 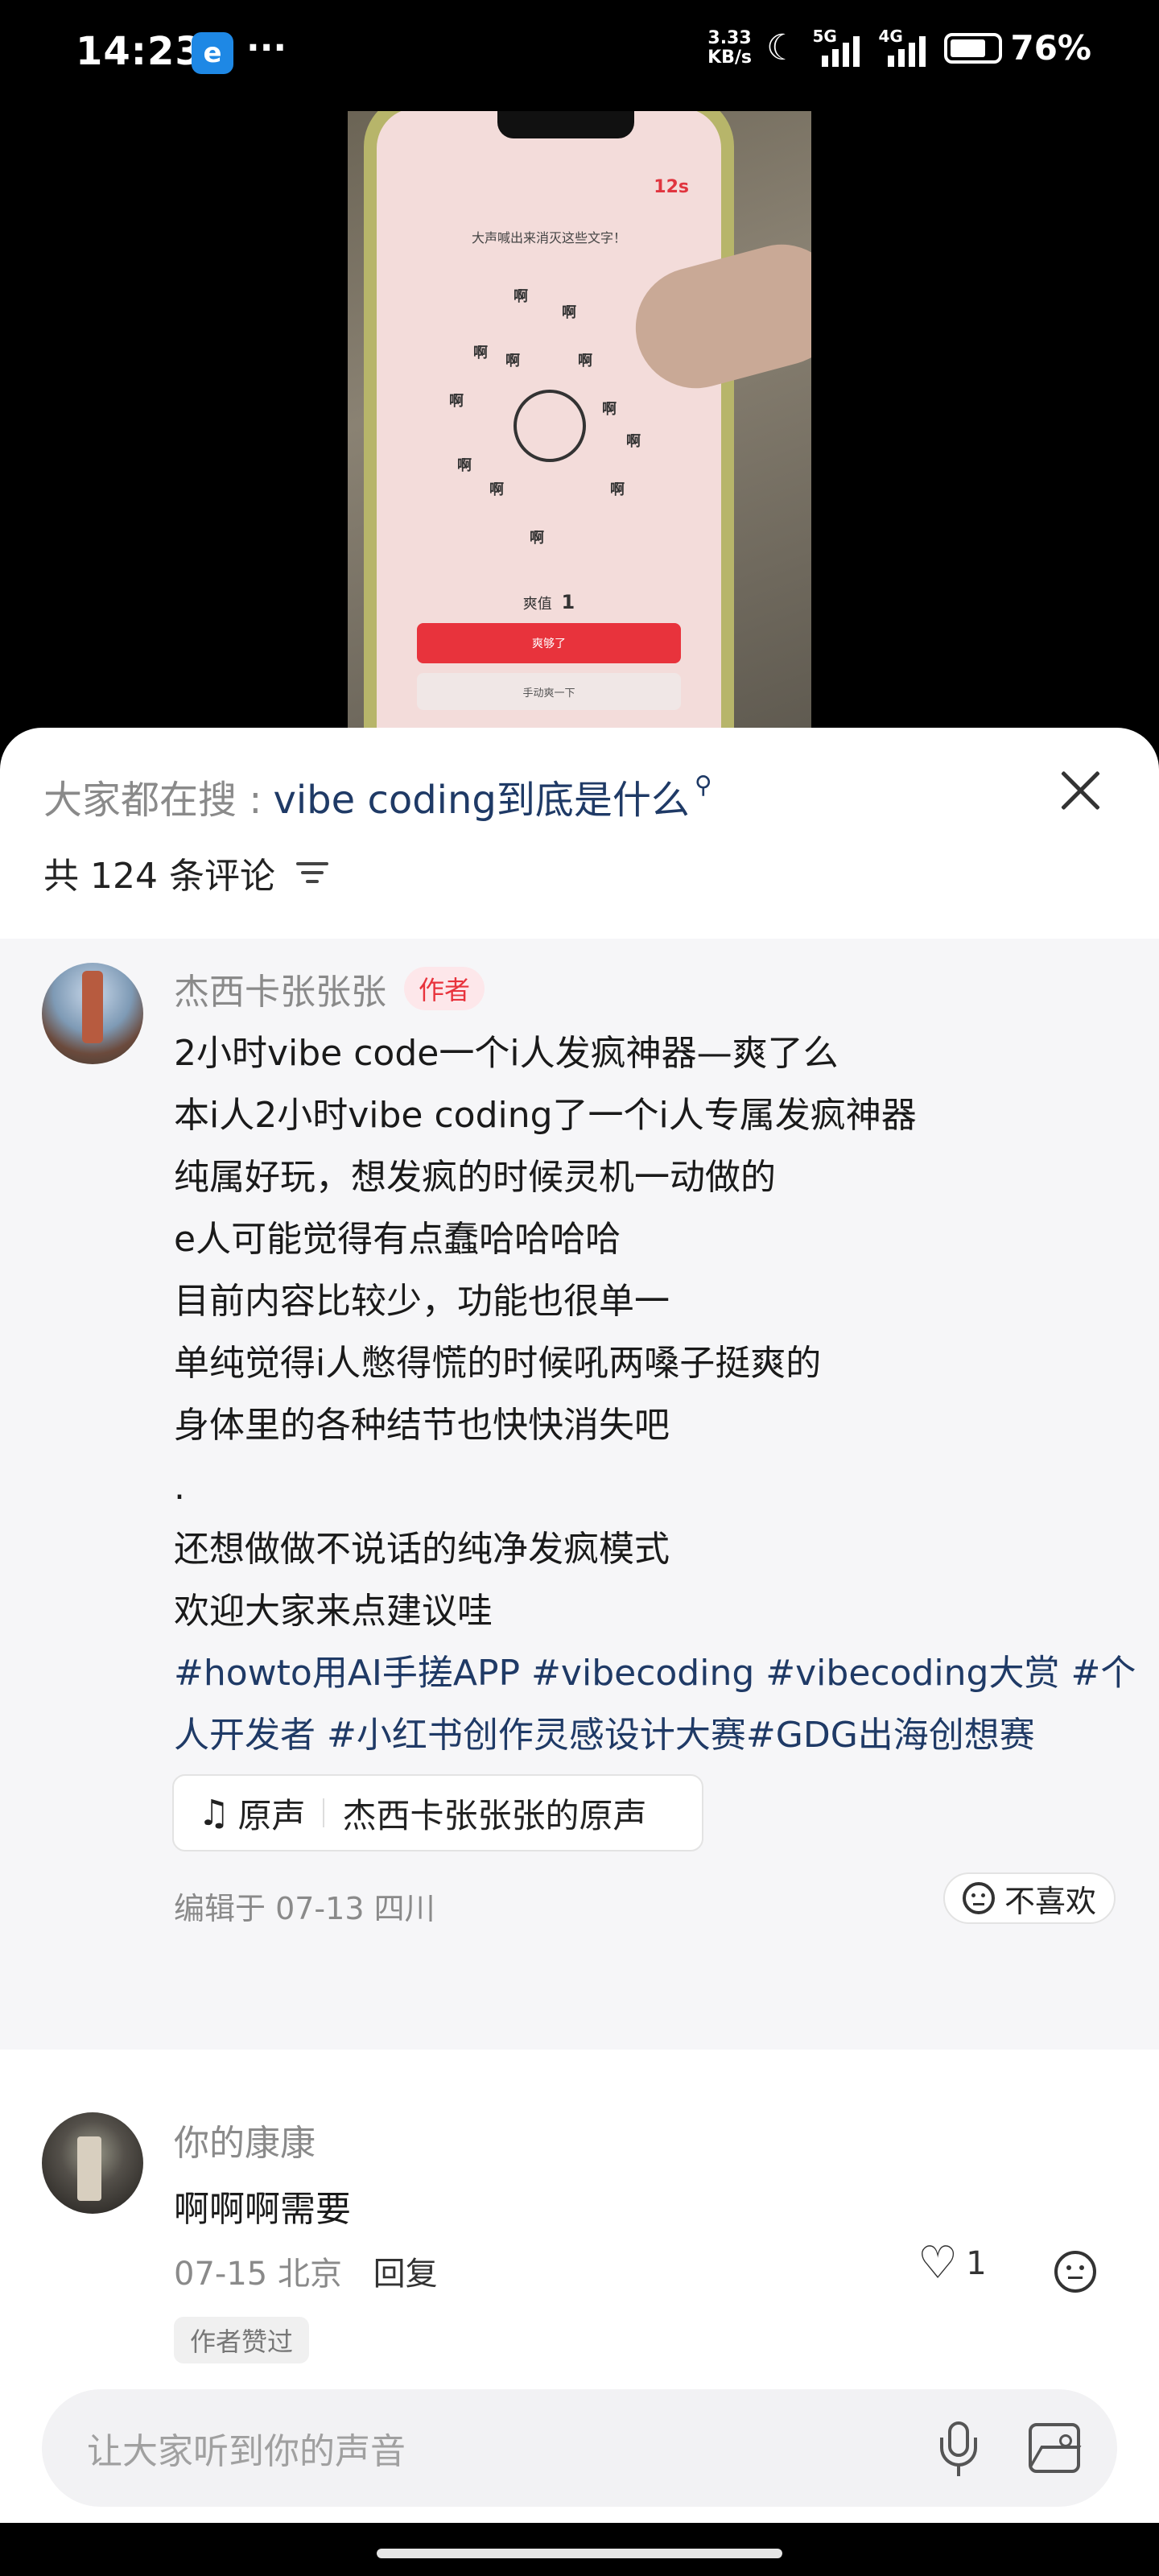 What do you see at coordinates (890, 36) in the screenshot?
I see `signal-4g-label: 4G` at bounding box center [890, 36].